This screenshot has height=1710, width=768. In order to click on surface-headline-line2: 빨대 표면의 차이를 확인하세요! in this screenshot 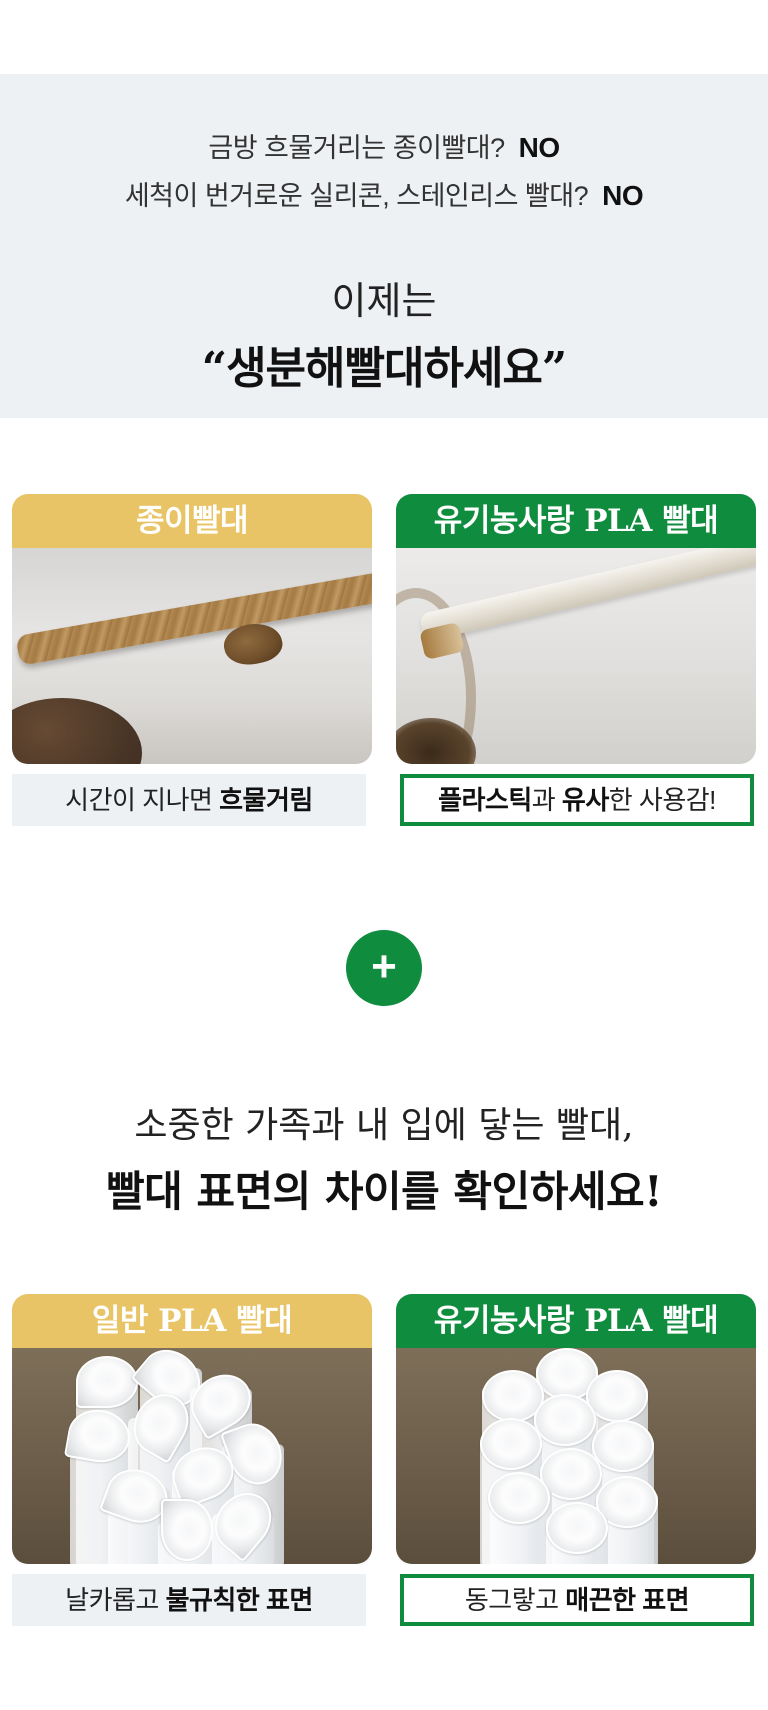, I will do `click(384, 1191)`.